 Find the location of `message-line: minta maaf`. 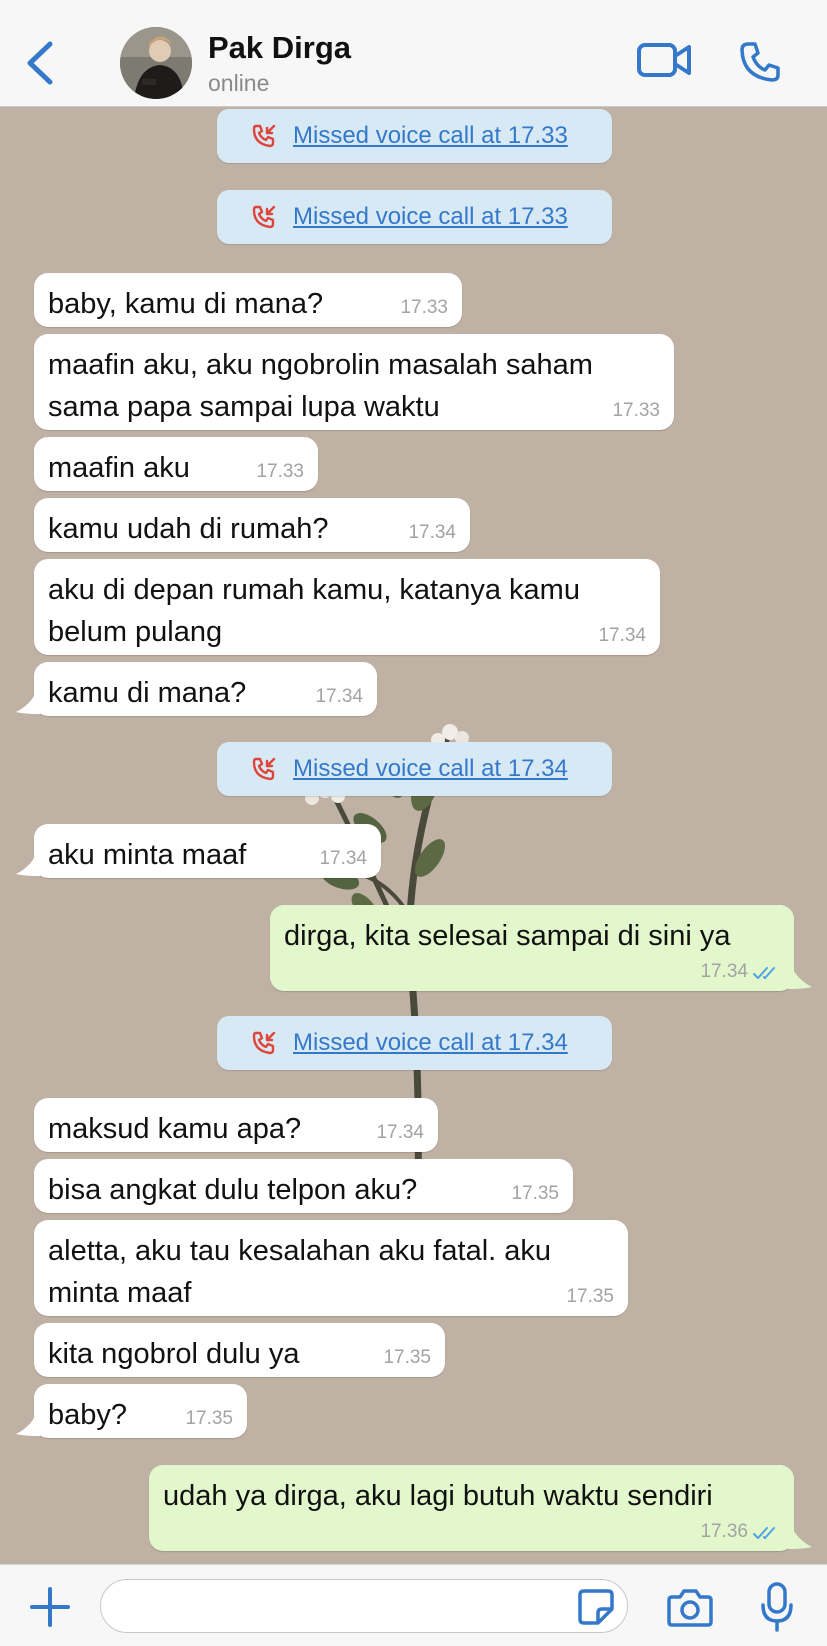

message-line: minta maaf is located at coordinates (120, 1293).